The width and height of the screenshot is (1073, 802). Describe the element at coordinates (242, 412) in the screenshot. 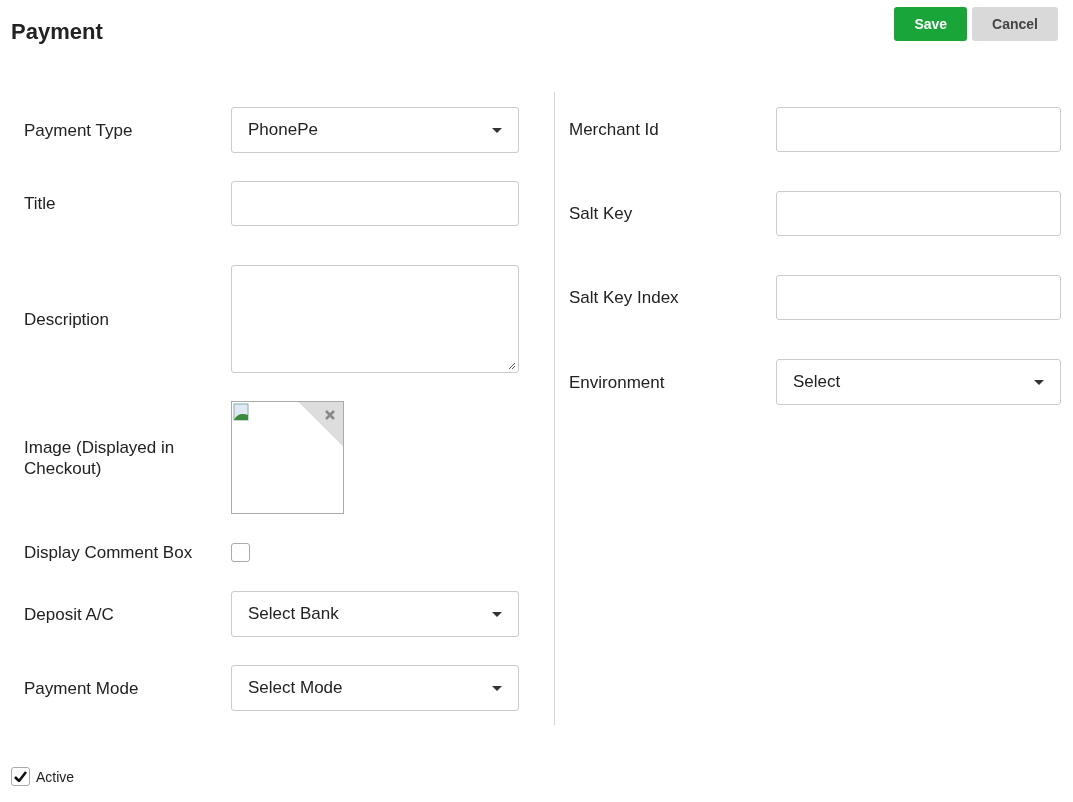

I see `broken-image-icon` at that location.